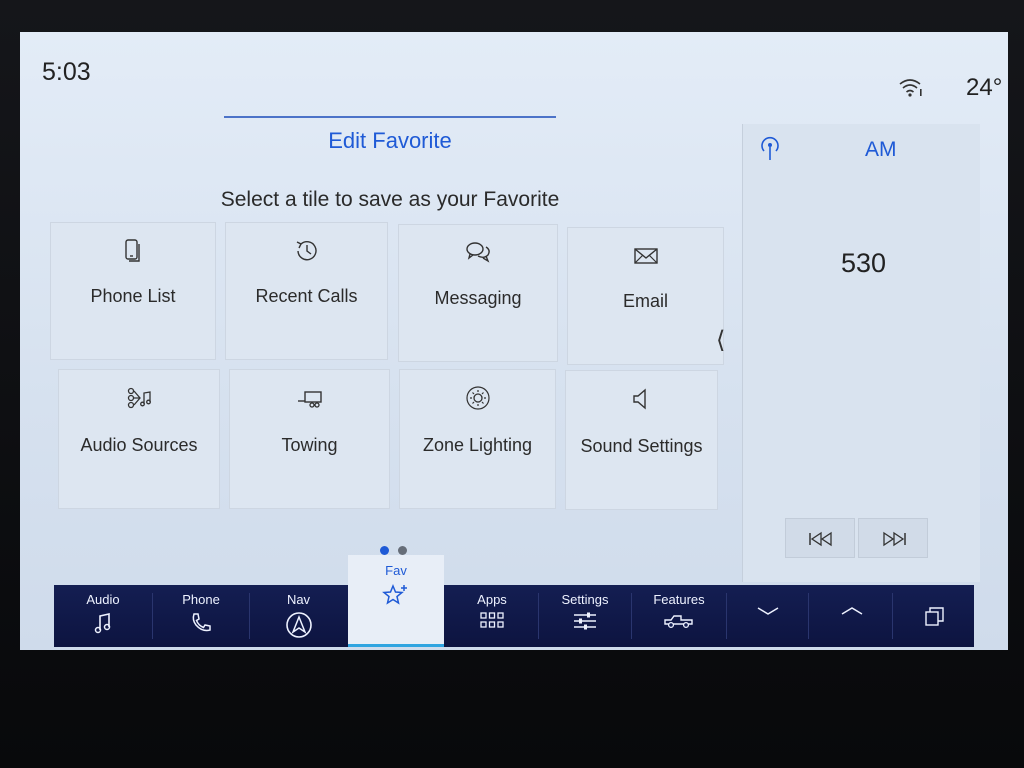  I want to click on collapse-down-button, so click(767, 616).